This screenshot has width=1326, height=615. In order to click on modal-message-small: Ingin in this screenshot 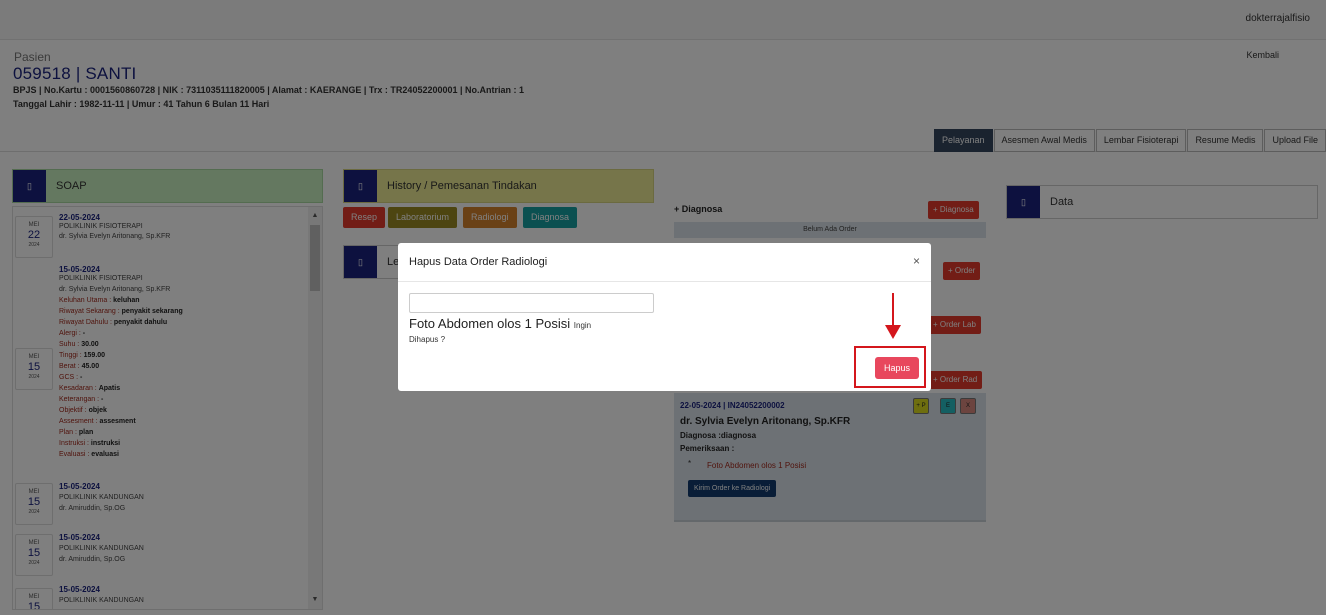, I will do `click(582, 325)`.